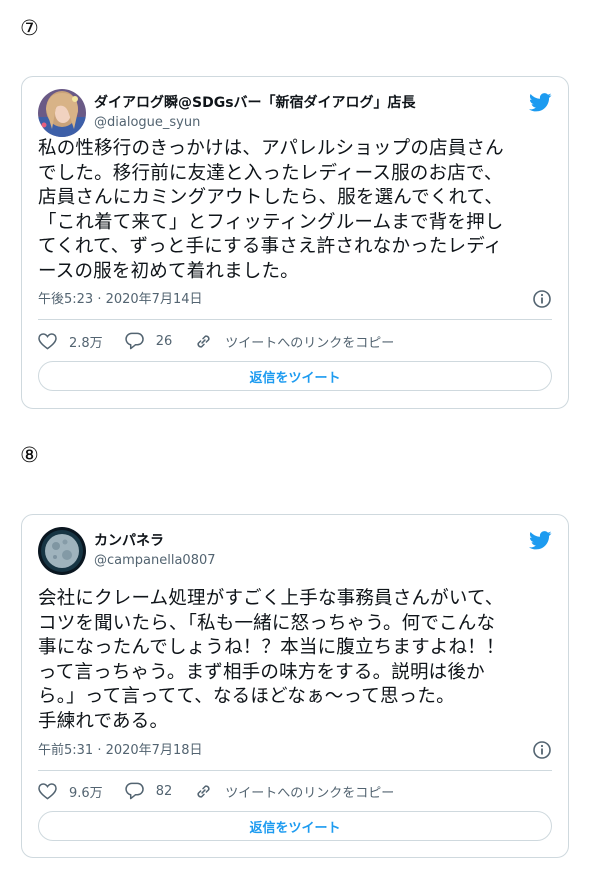 The width and height of the screenshot is (589, 883). Describe the element at coordinates (164, 791) in the screenshot. I see `reply-count: 82` at that location.